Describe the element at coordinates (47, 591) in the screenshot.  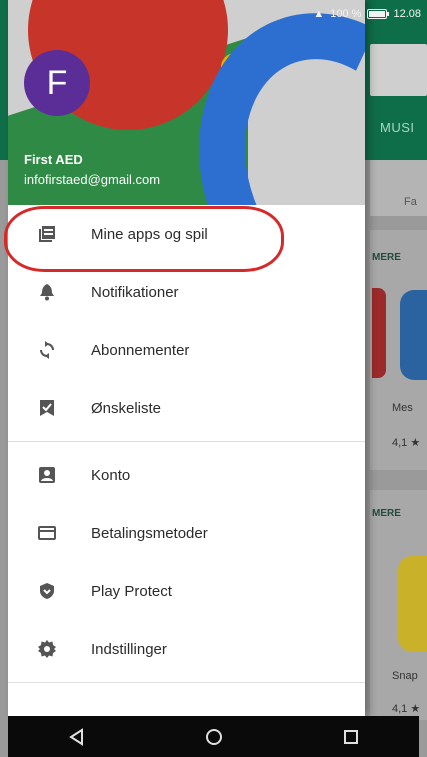
I see `shield-icon` at that location.